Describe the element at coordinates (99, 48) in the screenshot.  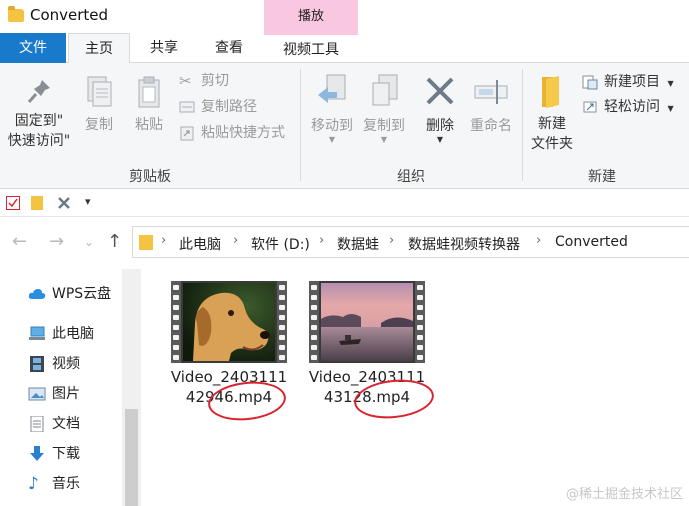
I see `tab-home: 主页` at that location.